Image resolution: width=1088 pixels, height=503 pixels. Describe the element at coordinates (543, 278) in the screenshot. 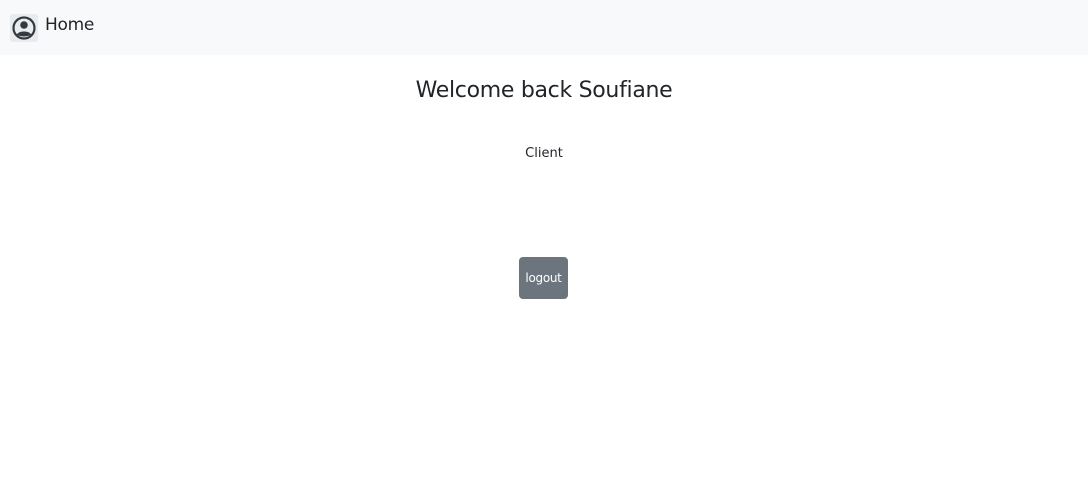

I see `logout-button: logout` at that location.